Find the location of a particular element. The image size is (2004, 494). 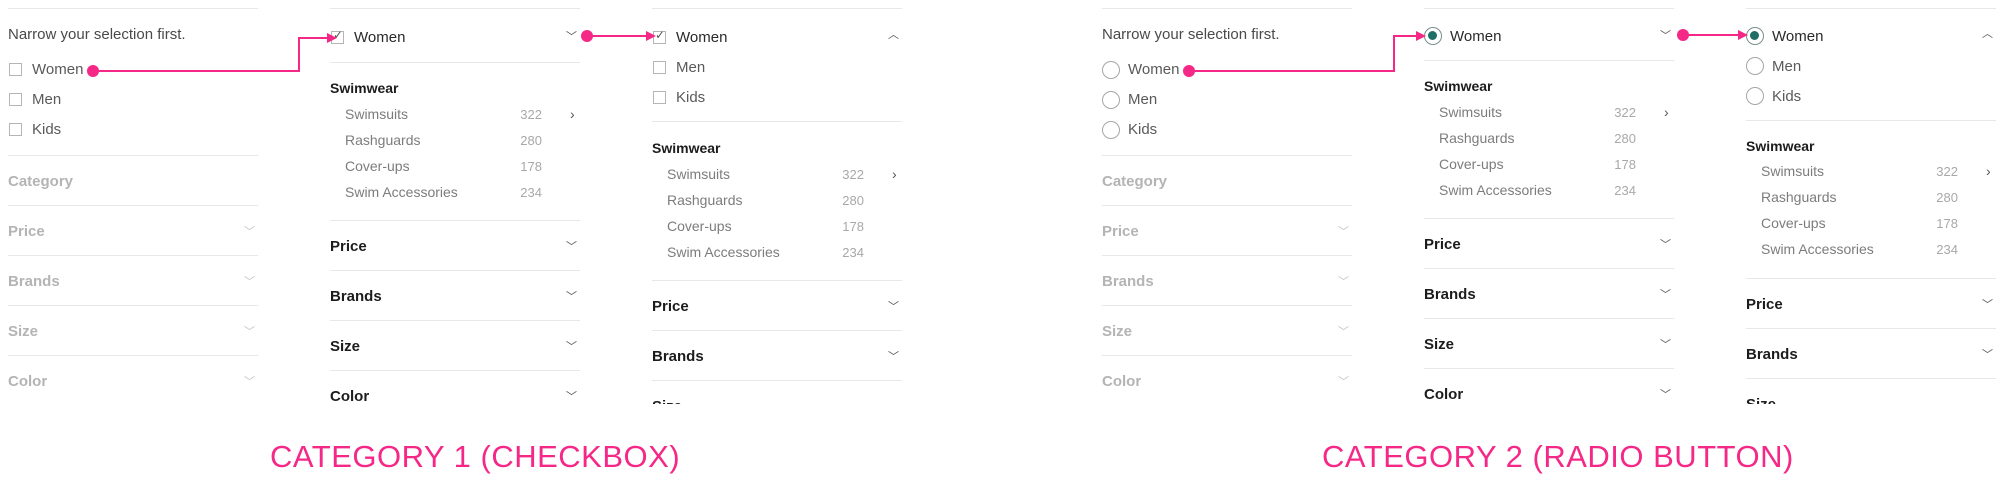

caption-category-1: CATEGORY 1 (CHECKBOX) is located at coordinates (475, 456).